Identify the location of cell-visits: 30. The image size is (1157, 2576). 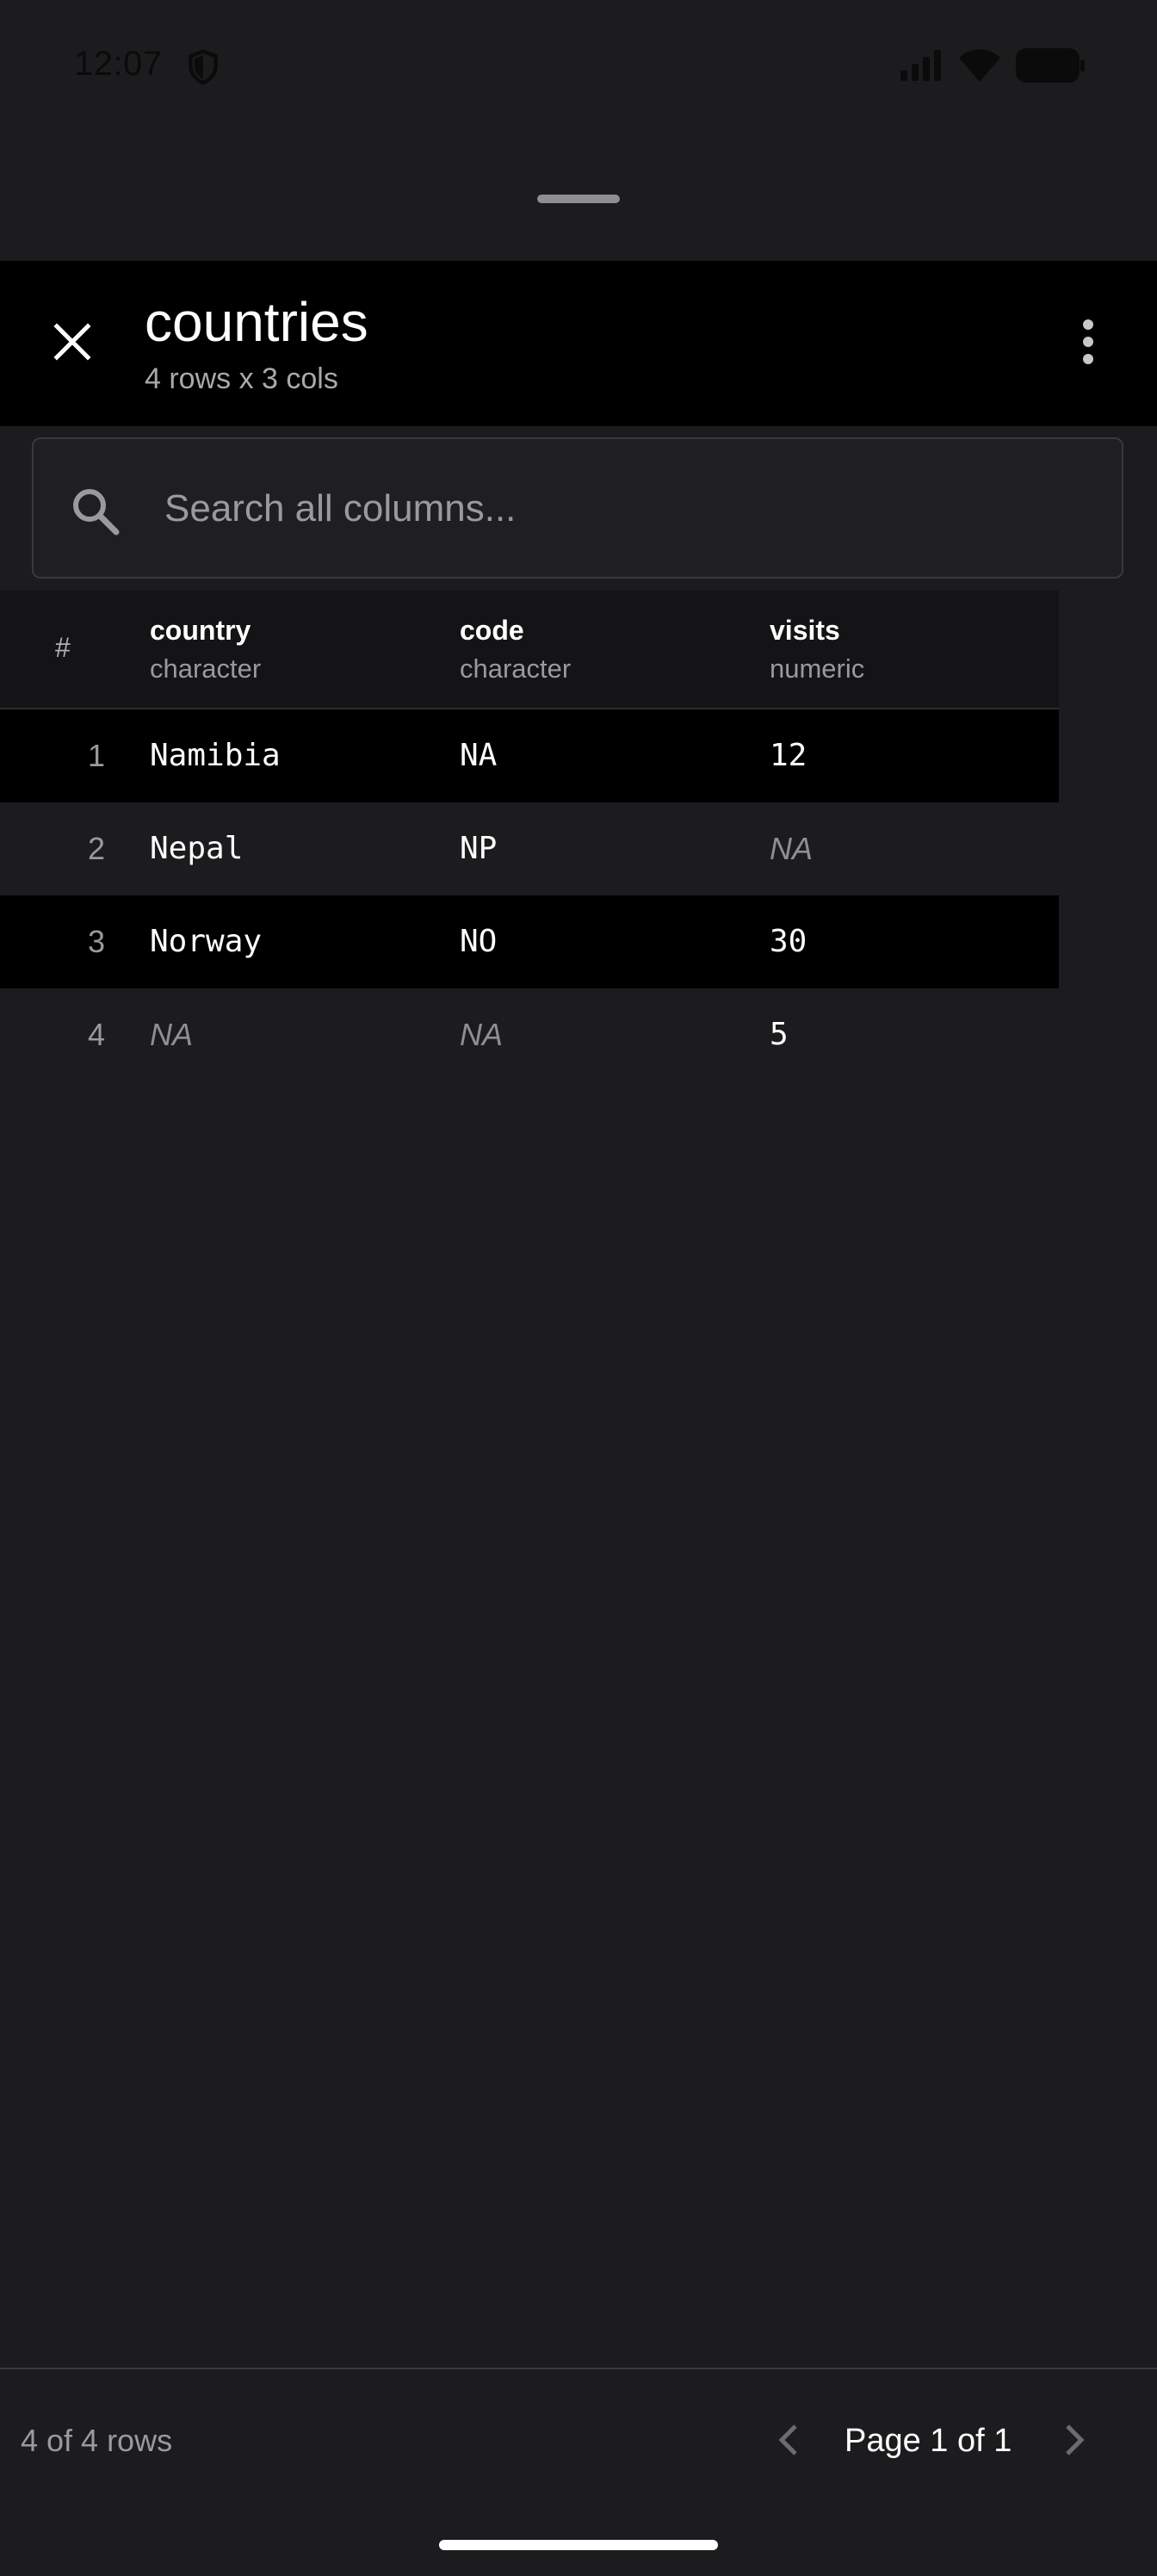
(788, 942).